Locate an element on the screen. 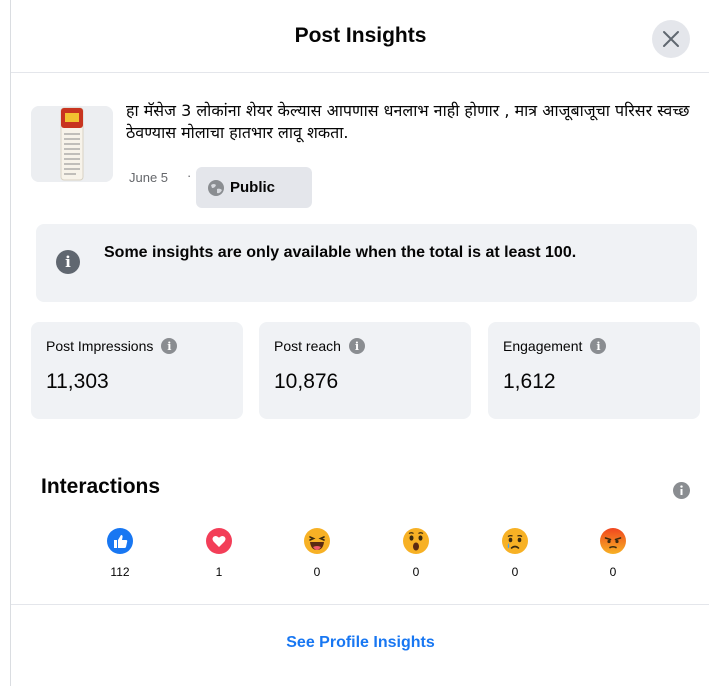 The width and height of the screenshot is (709, 686). post-thumbnail is located at coordinates (72, 144).